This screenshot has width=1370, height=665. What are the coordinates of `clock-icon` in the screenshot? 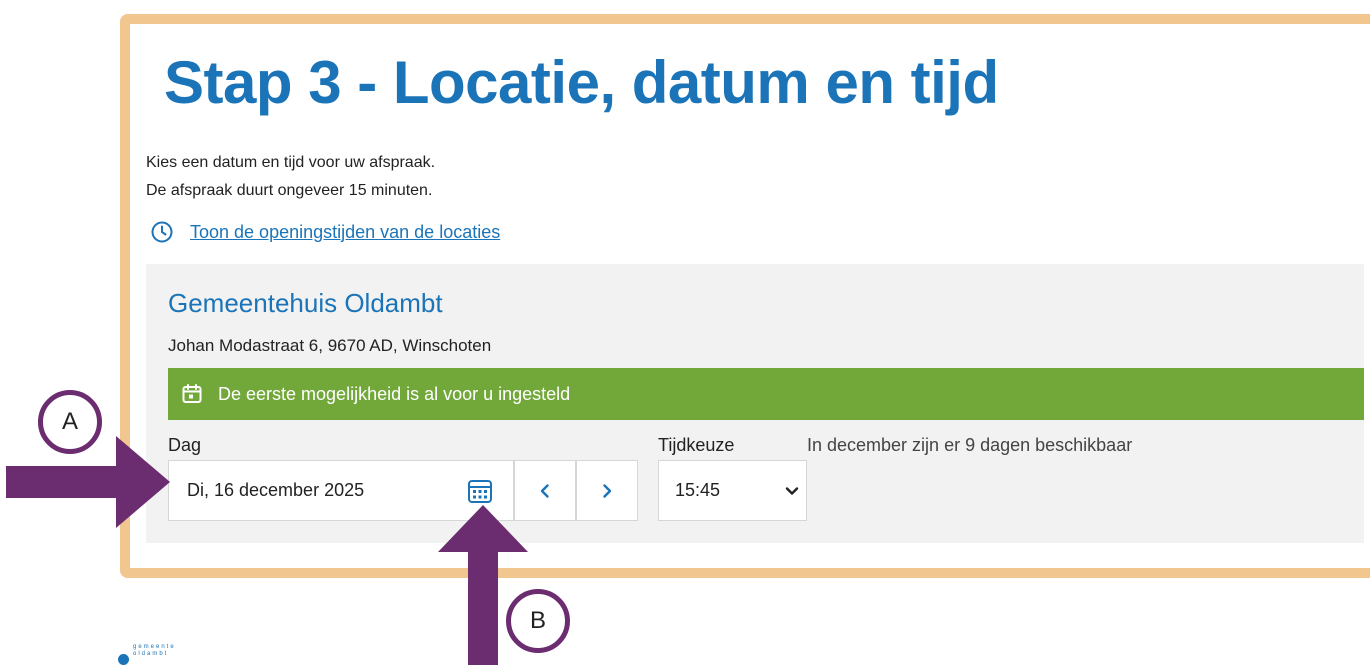 It's located at (162, 232).